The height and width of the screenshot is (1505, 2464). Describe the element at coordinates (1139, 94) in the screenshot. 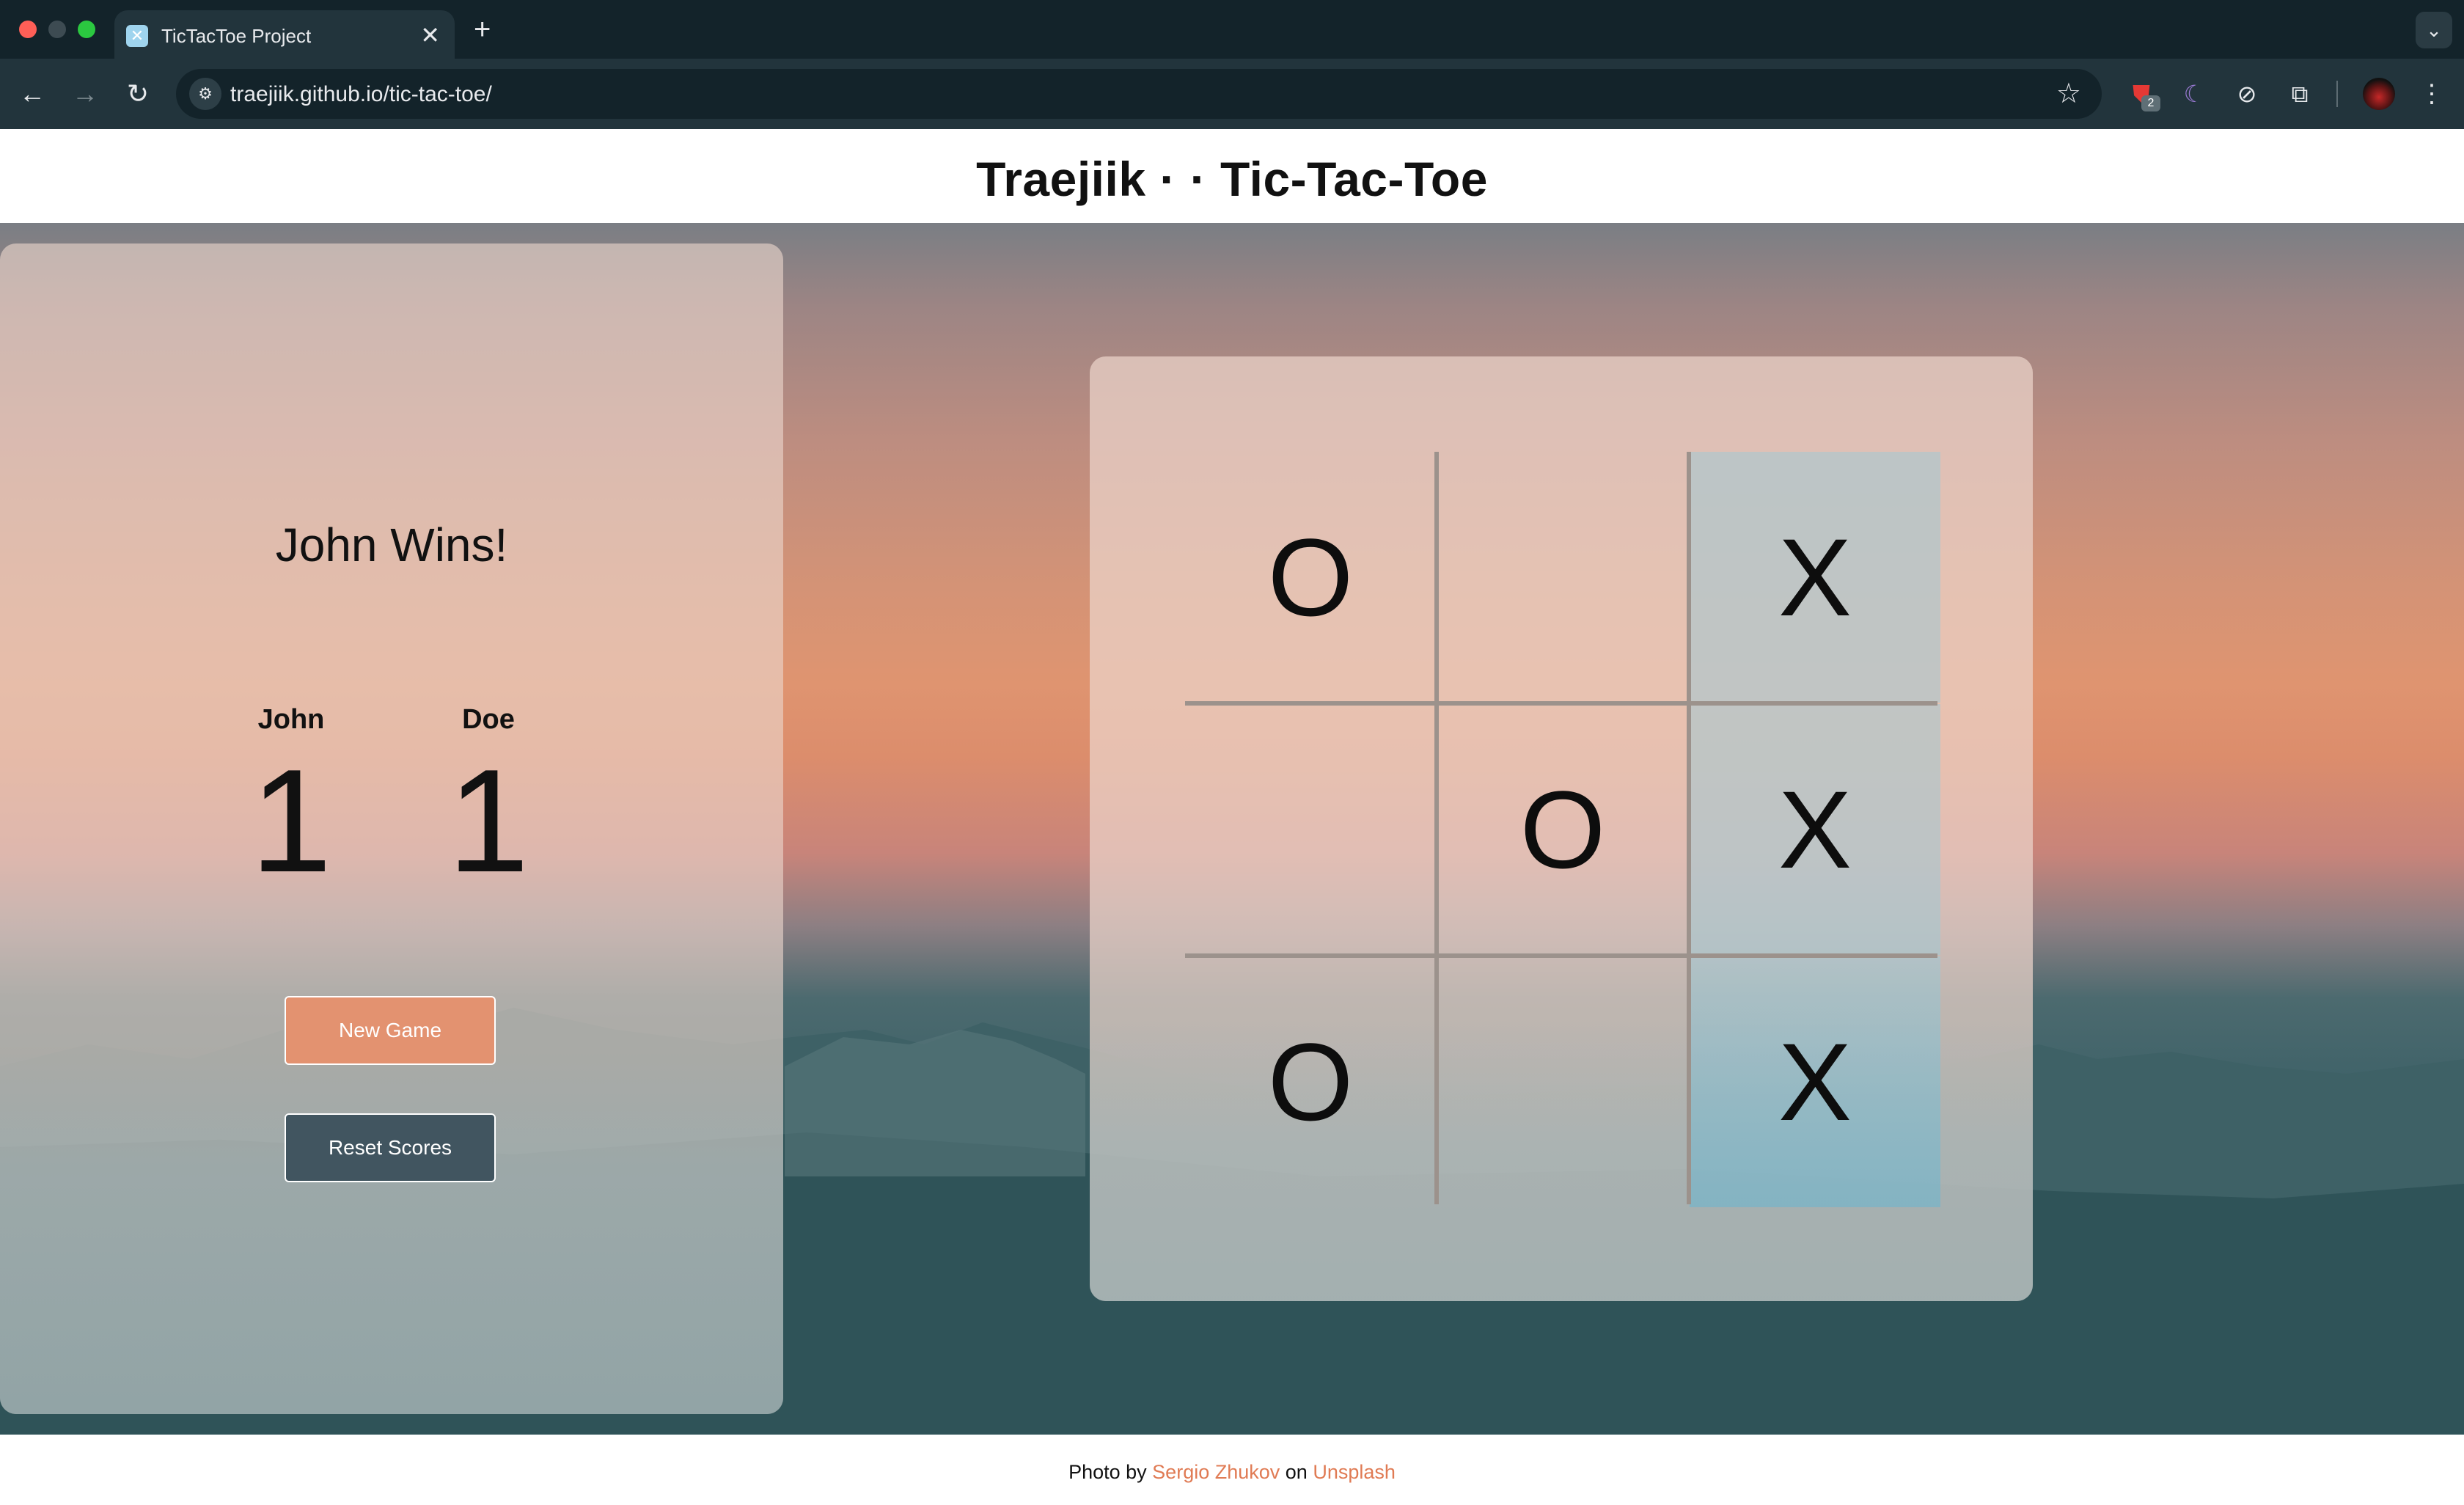

I see `address-bar: ⚙ traejiik.github.io/tic-tac-toe/ ☆` at that location.